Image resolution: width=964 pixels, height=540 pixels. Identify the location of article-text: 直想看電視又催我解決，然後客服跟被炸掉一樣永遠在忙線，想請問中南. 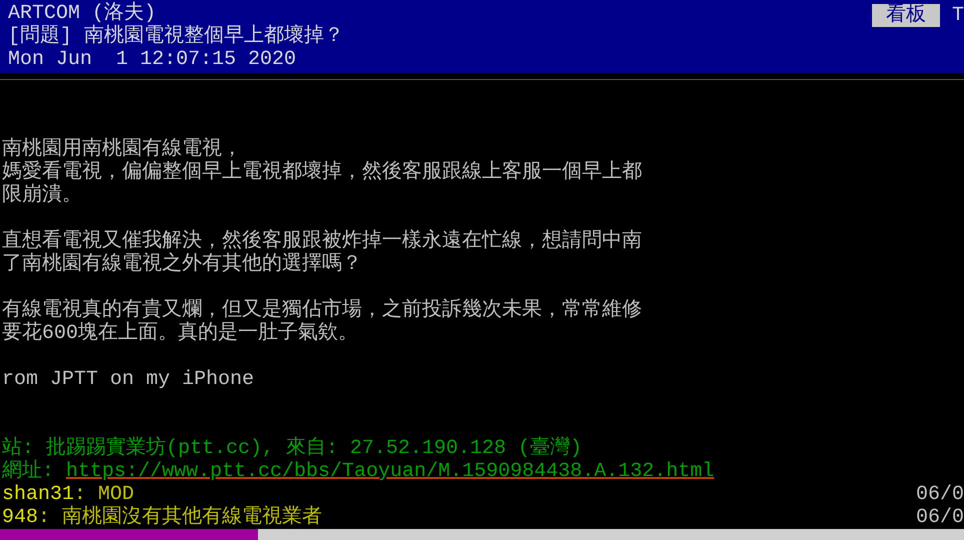
(322, 241).